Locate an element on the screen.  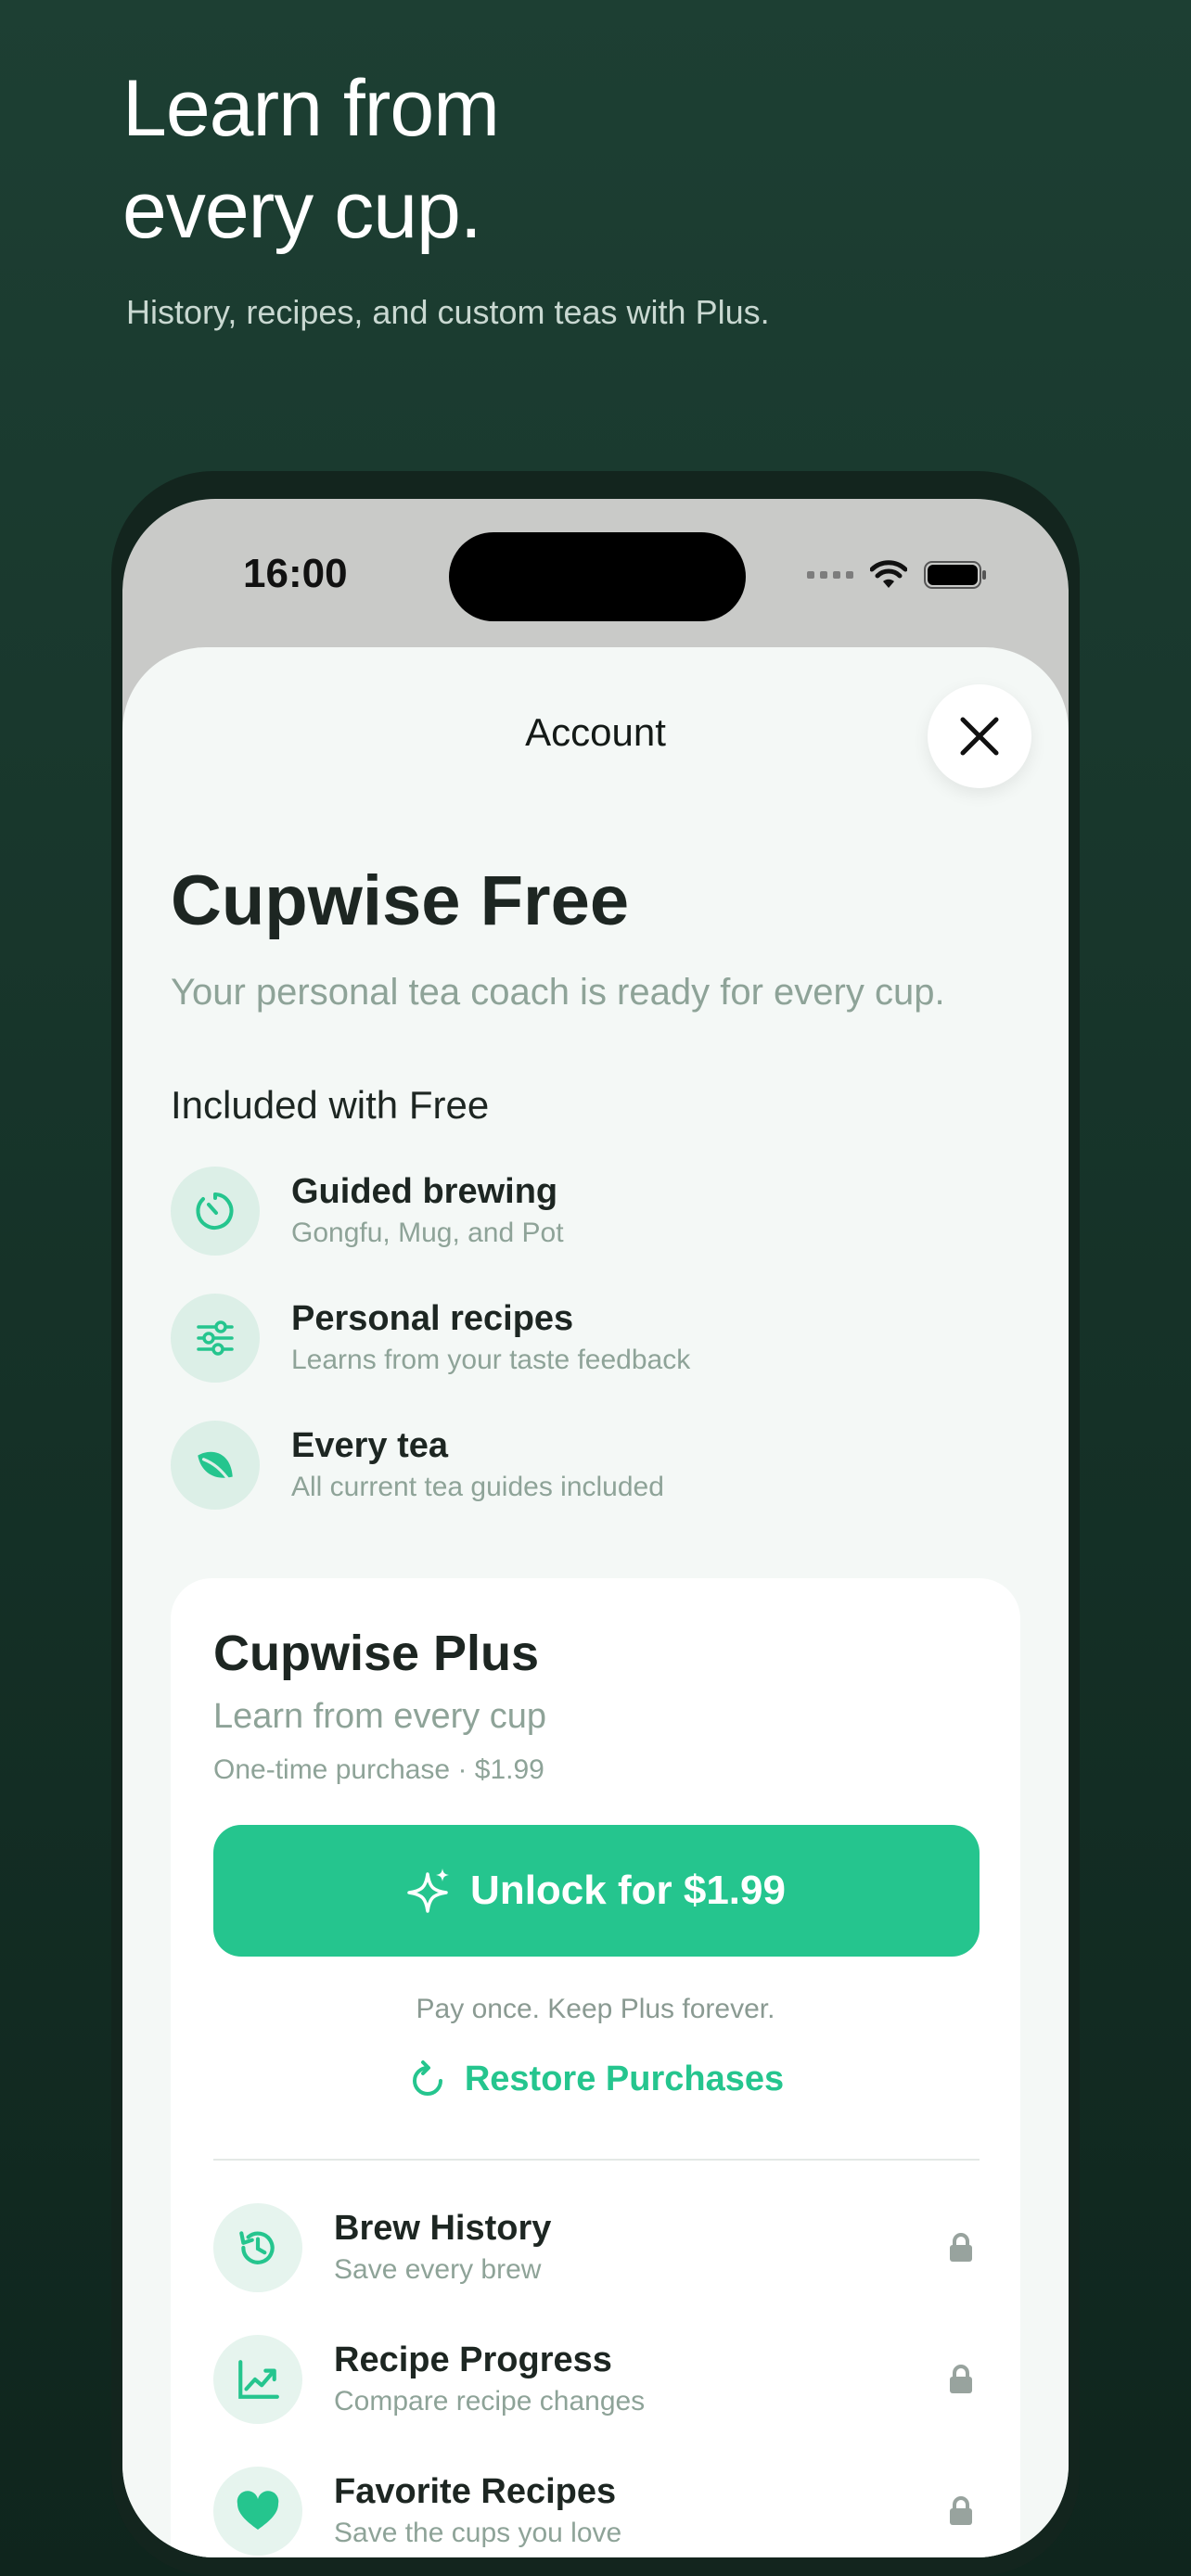
dynamic-island is located at coordinates (597, 576).